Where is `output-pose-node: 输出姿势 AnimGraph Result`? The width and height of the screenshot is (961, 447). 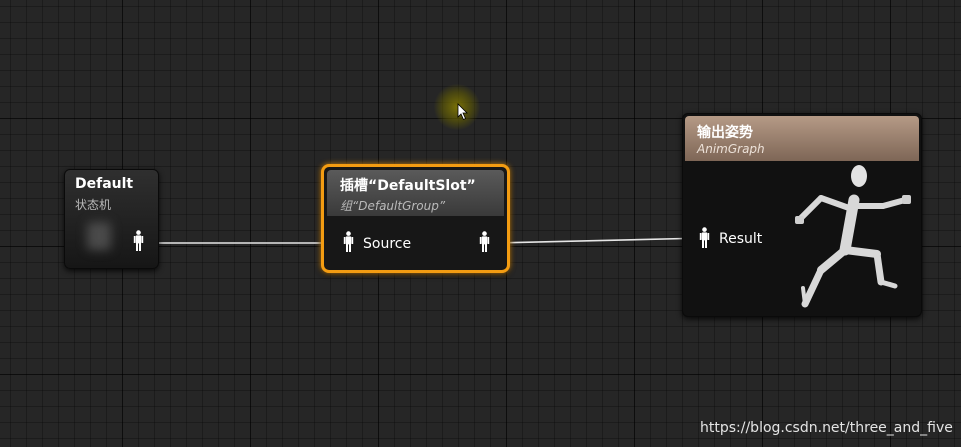 output-pose-node: 输出姿势 AnimGraph Result is located at coordinates (802, 215).